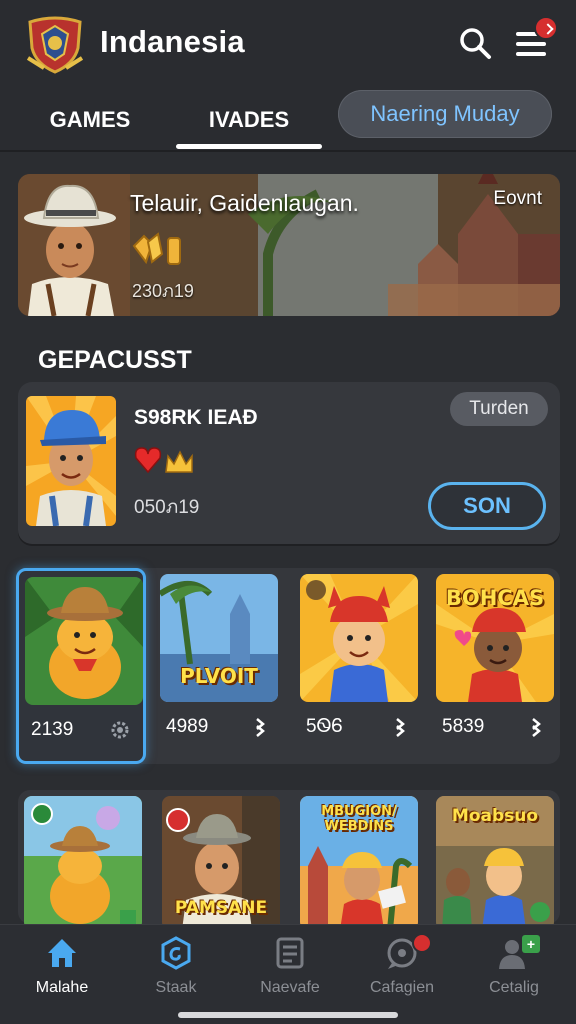 The height and width of the screenshot is (1024, 576). What do you see at coordinates (156, 248) in the screenshot?
I see `gold-reward-icon` at bounding box center [156, 248].